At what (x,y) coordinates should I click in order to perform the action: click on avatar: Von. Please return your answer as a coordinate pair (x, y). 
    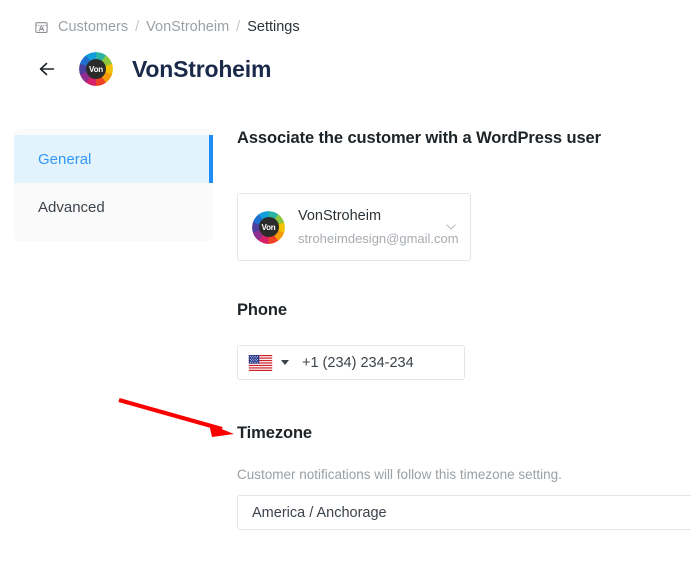
    Looking at the image, I should click on (96, 69).